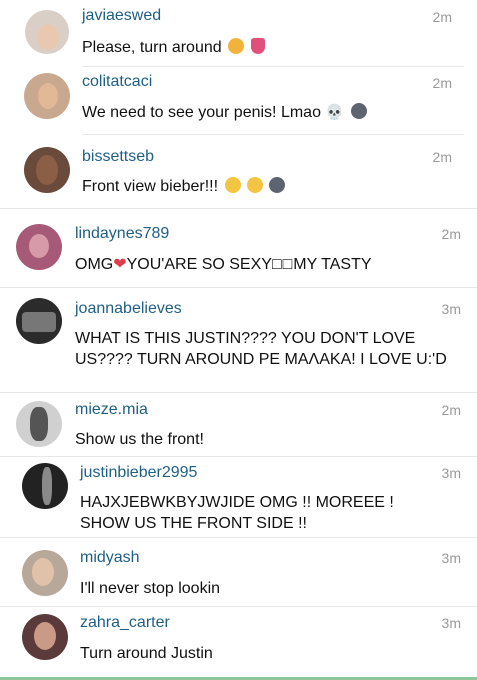 The image size is (477, 680). I want to click on comment-username: zahra_carter, so click(125, 623).